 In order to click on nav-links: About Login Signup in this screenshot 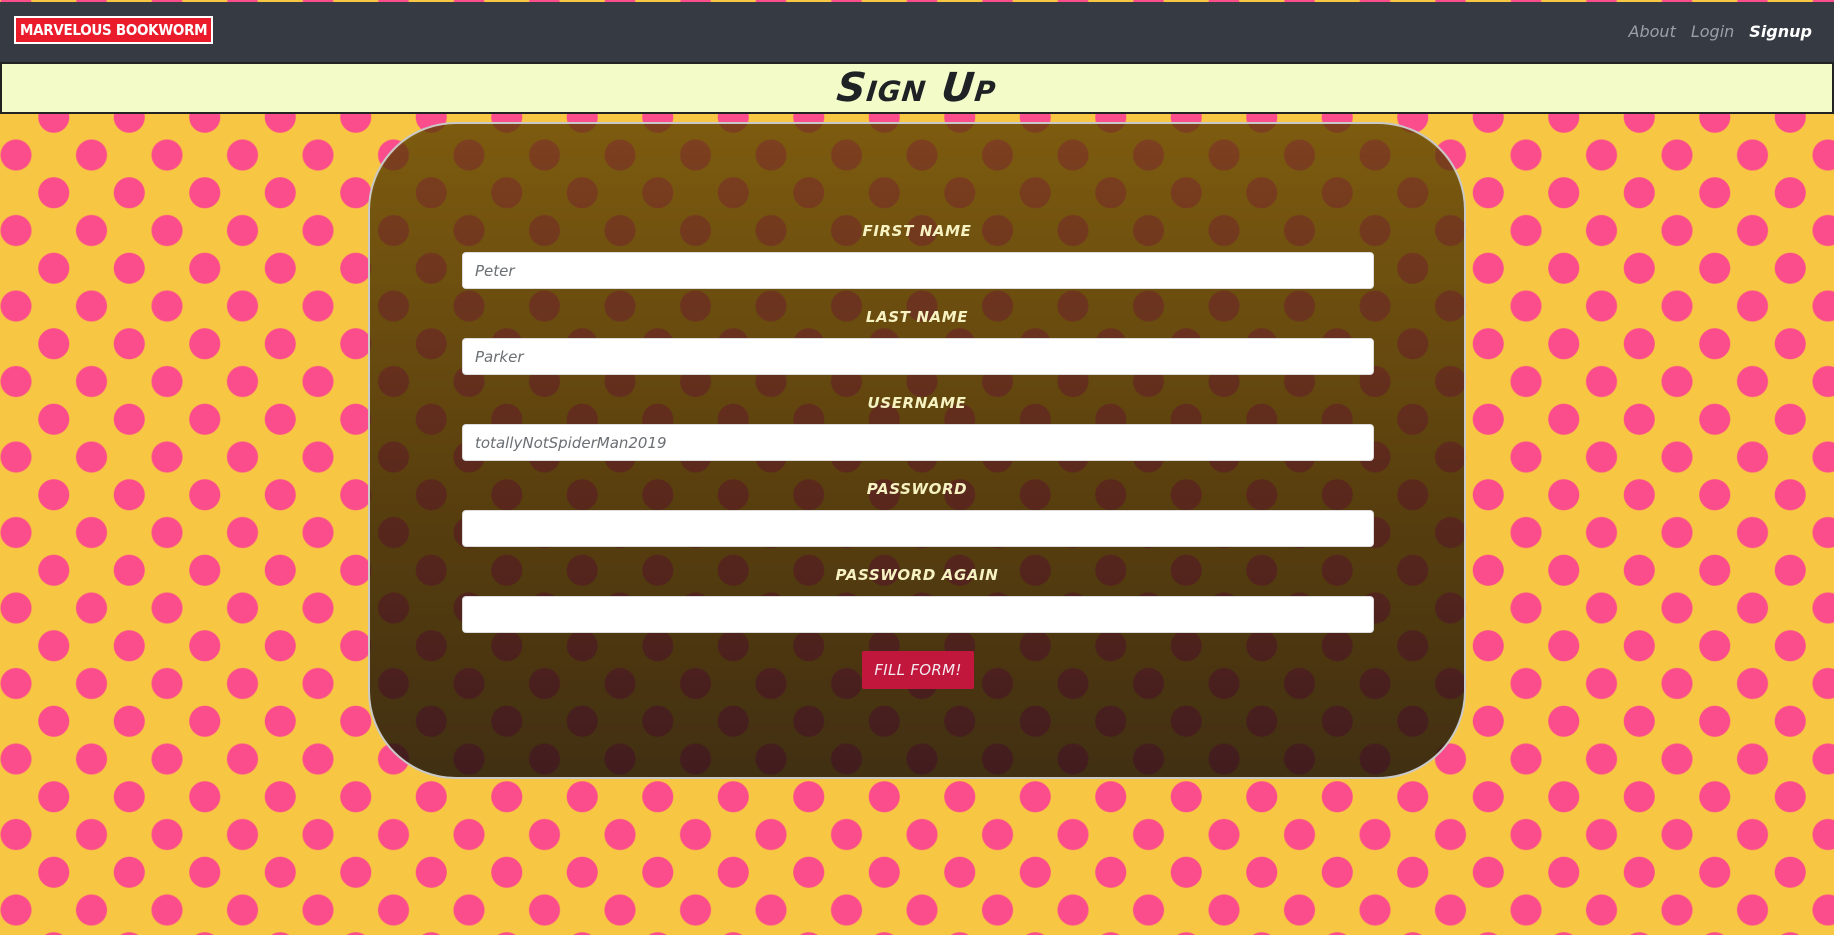, I will do `click(1720, 31)`.